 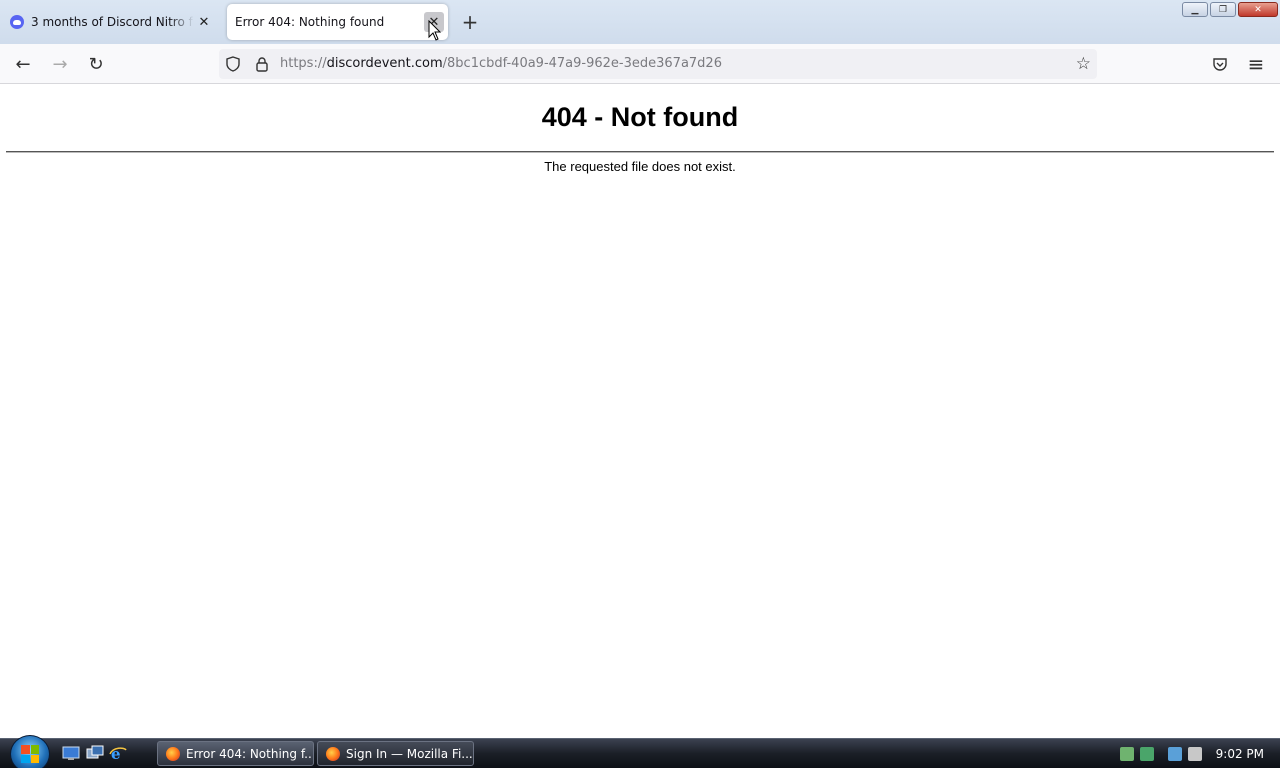 I want to click on network-icon, so click(x=1174, y=754).